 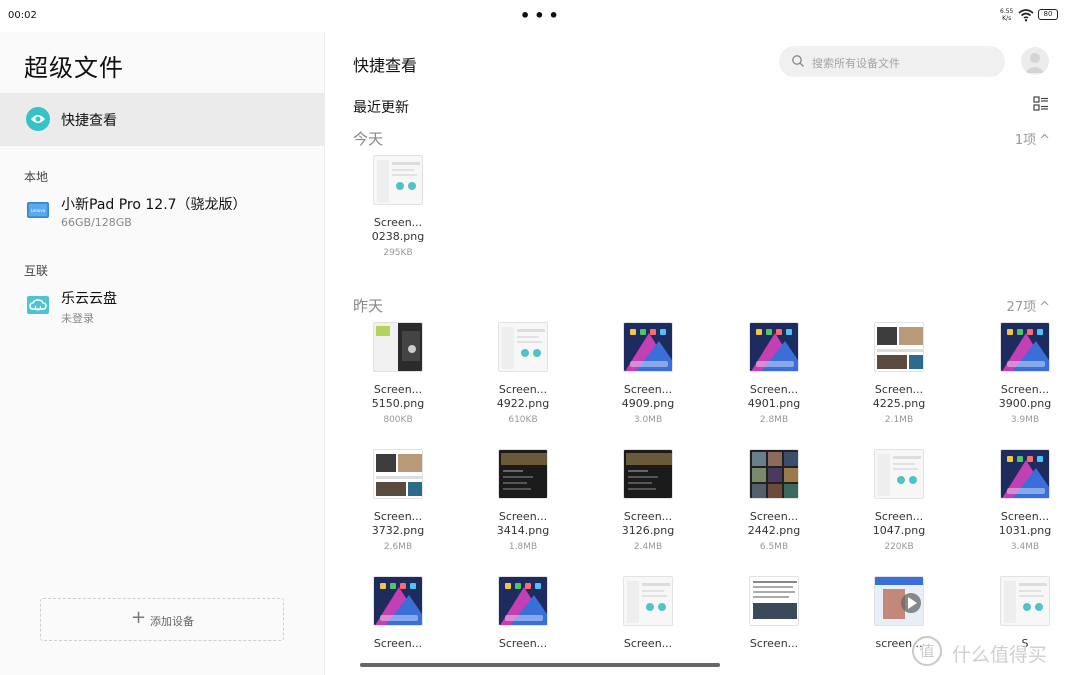 I want to click on file-item: Screen... 4909.png 3.0MB, so click(x=648, y=382).